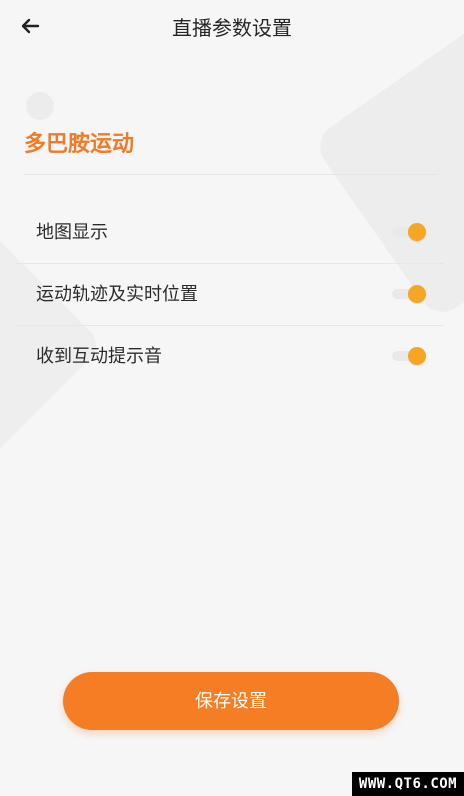 The image size is (464, 796). Describe the element at coordinates (40, 106) in the screenshot. I see `background-dot` at that location.